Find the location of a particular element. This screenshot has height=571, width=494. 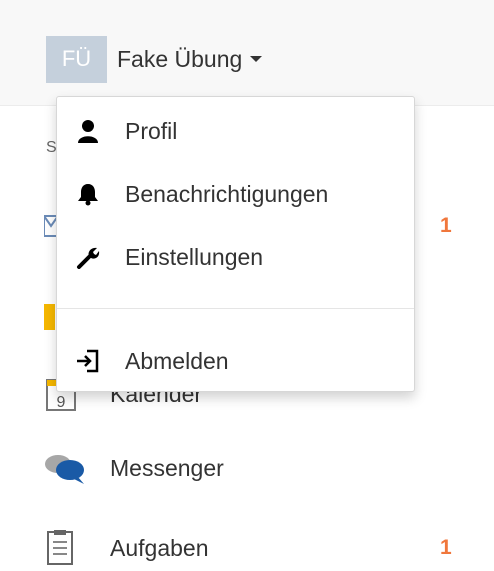

sidebar-item-label: Messenger is located at coordinates (167, 467).